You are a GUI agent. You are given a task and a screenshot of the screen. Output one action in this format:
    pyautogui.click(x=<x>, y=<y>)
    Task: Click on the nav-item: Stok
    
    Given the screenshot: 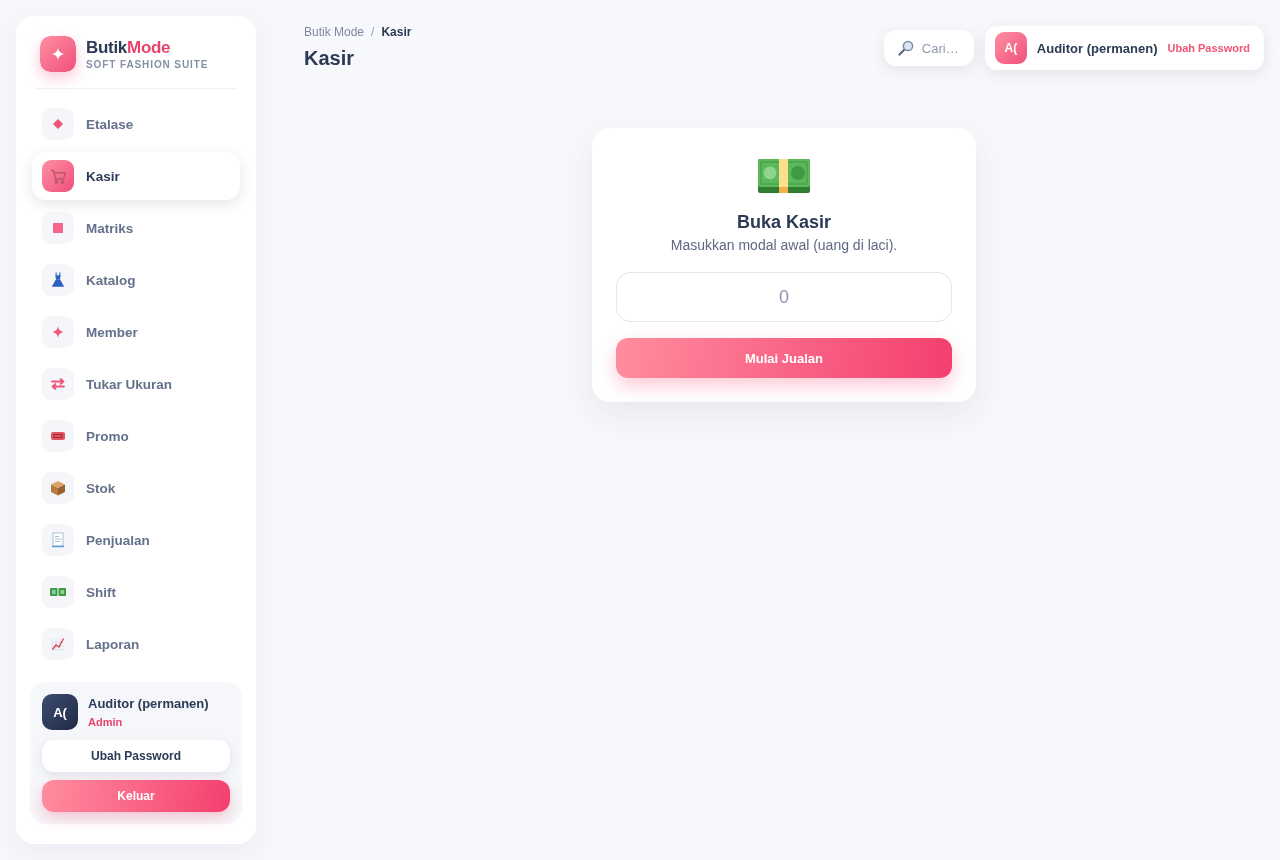 What is the action you would take?
    pyautogui.click(x=136, y=488)
    